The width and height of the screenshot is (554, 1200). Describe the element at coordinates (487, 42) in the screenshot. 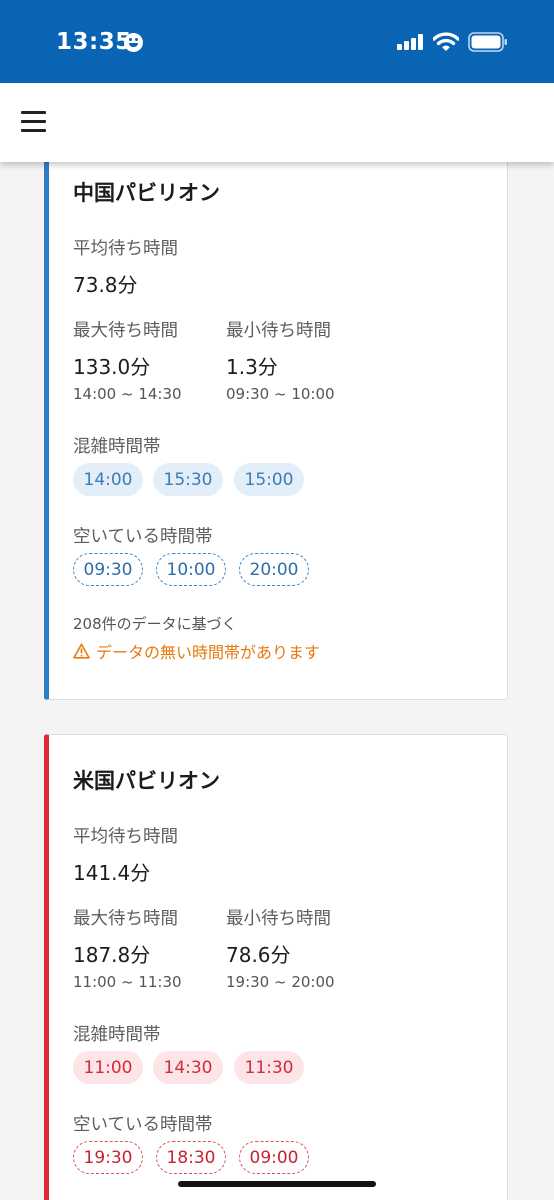

I see `battery-icon` at that location.